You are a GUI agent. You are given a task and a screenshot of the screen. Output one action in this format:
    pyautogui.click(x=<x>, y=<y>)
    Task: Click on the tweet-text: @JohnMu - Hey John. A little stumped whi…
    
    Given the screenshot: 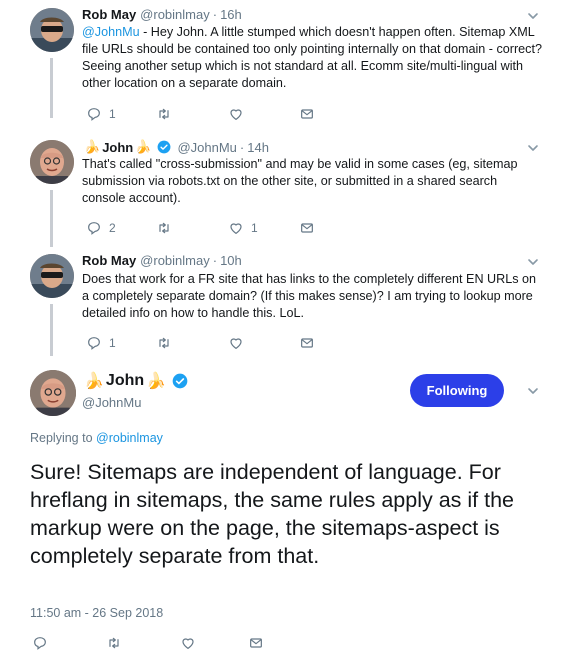 What is the action you would take?
    pyautogui.click(x=312, y=58)
    